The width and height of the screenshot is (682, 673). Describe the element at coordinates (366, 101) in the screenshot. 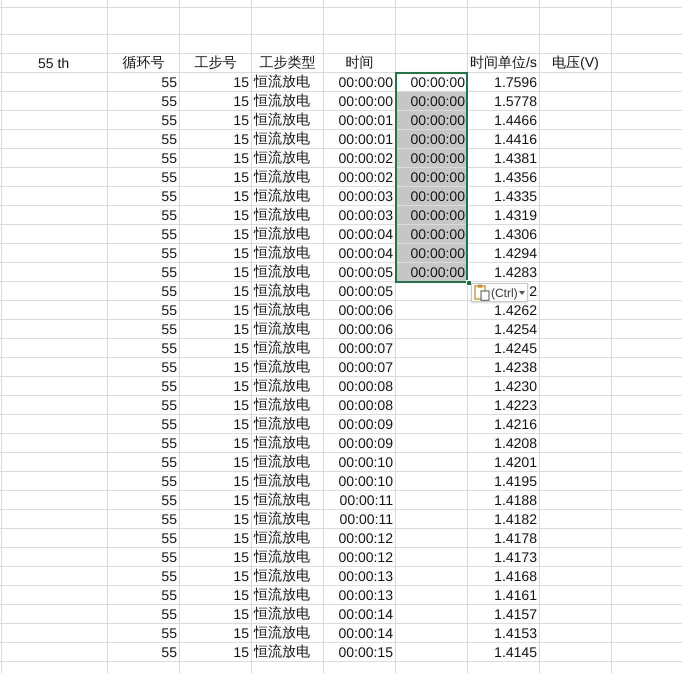

I see `table-cell-text: 00:00:00` at that location.